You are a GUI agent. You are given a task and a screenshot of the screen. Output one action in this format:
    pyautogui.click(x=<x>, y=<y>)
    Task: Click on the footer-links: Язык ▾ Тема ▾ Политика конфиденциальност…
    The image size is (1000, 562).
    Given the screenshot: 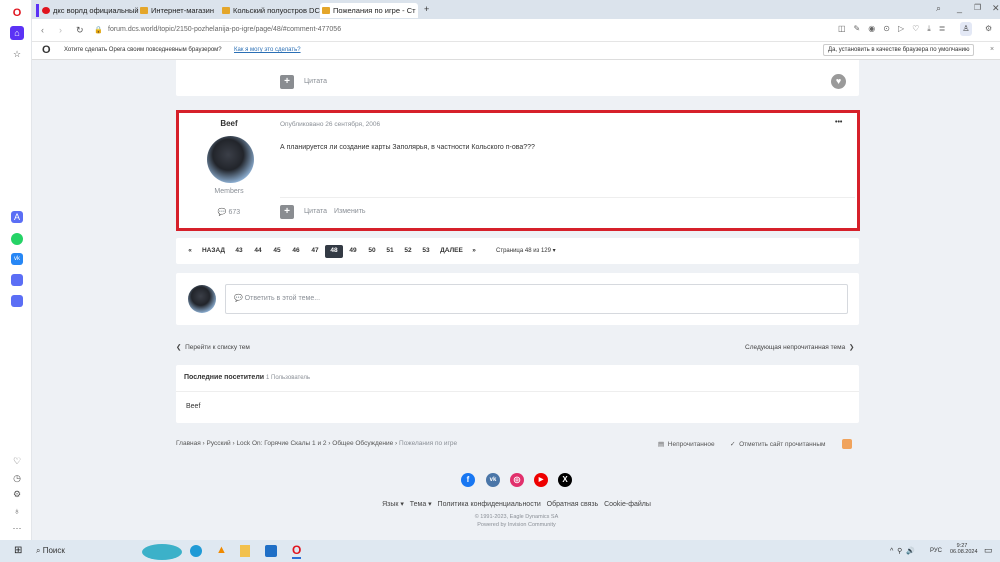 What is the action you would take?
    pyautogui.click(x=500, y=504)
    